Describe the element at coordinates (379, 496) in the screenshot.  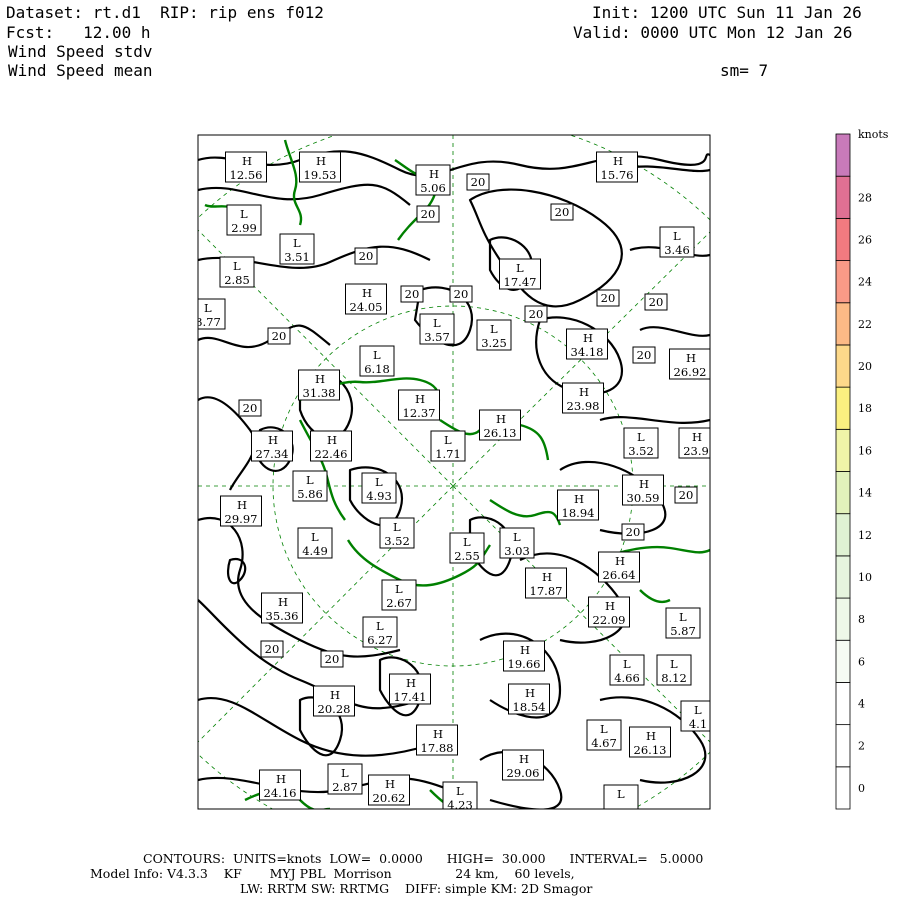
I see `marker-value: 4.93` at that location.